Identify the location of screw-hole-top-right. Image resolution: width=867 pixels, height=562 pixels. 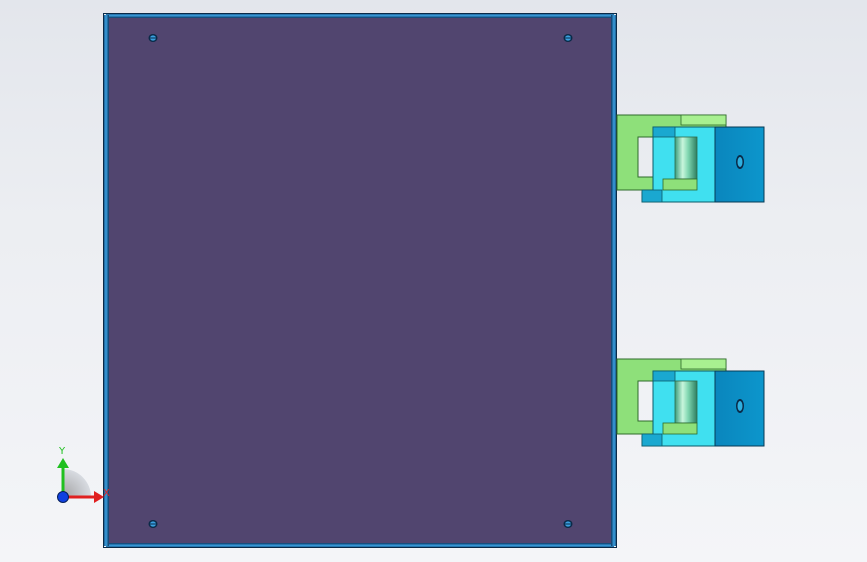
(568, 38).